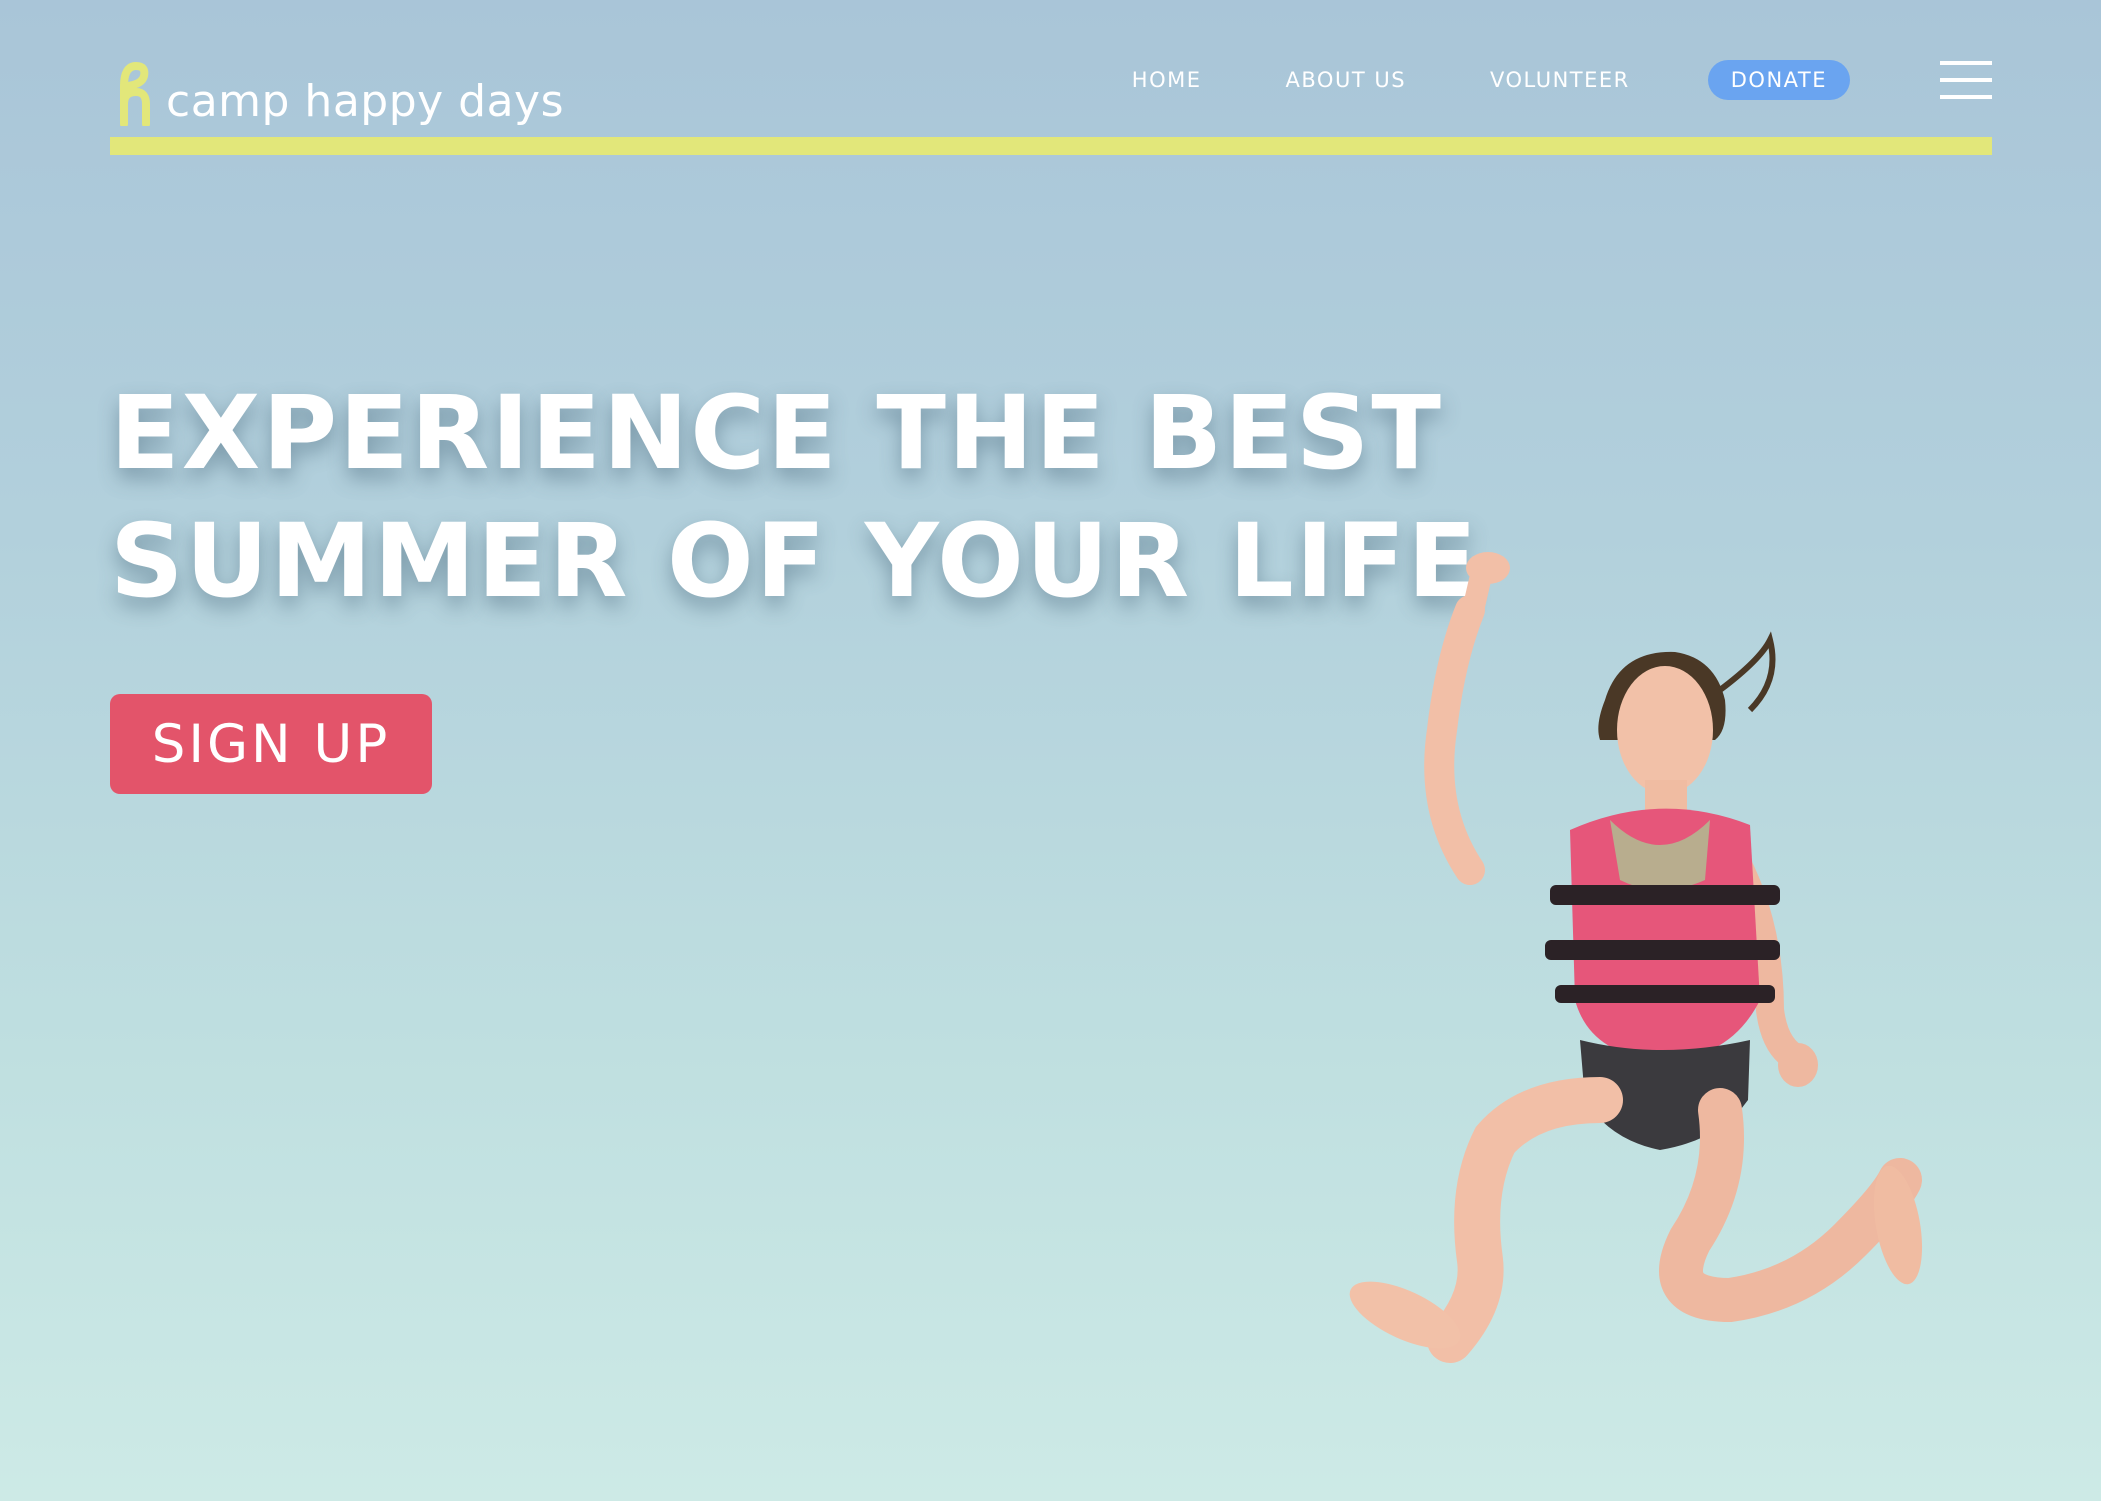 Image resolution: width=2101 pixels, height=1501 pixels. Describe the element at coordinates (776, 433) in the screenshot. I see `hero-title-line-1: EXPERIENCE THE BEST` at that location.